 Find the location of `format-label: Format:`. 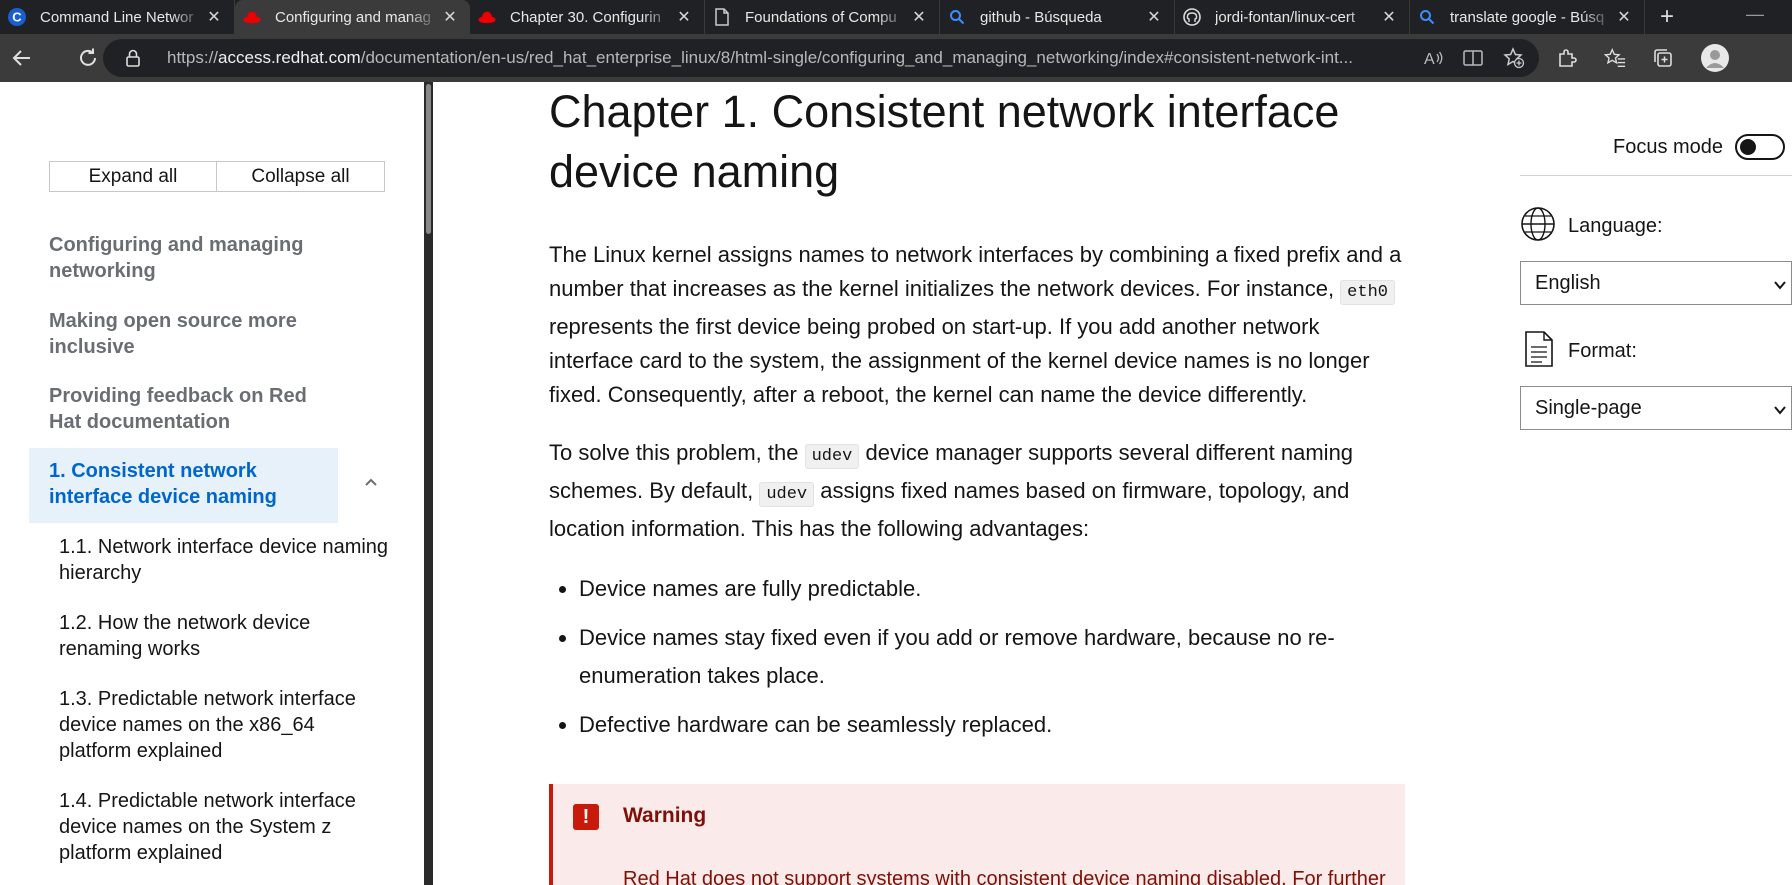

format-label: Format: is located at coordinates (1602, 351).